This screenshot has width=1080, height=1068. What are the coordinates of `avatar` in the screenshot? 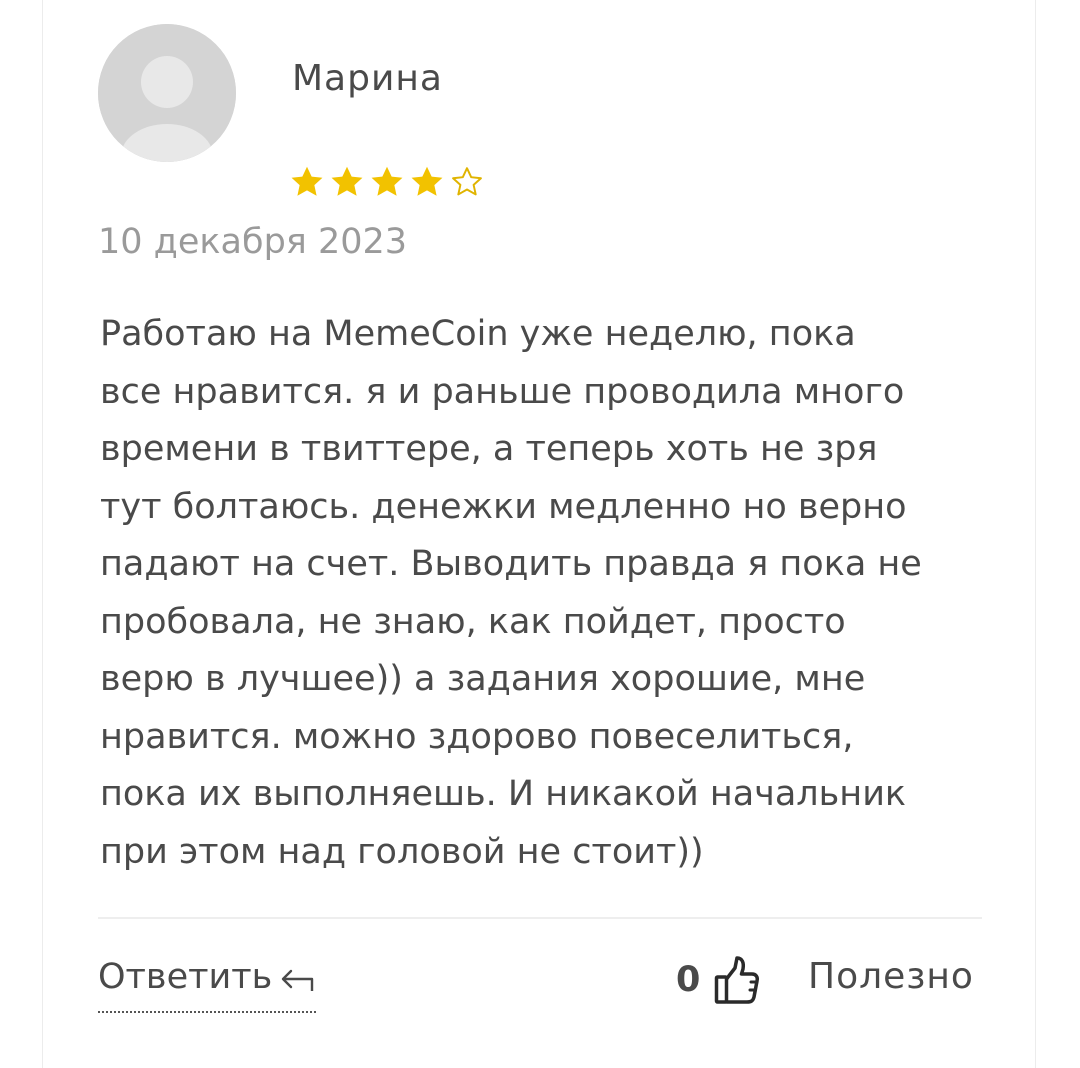 It's located at (167, 93).